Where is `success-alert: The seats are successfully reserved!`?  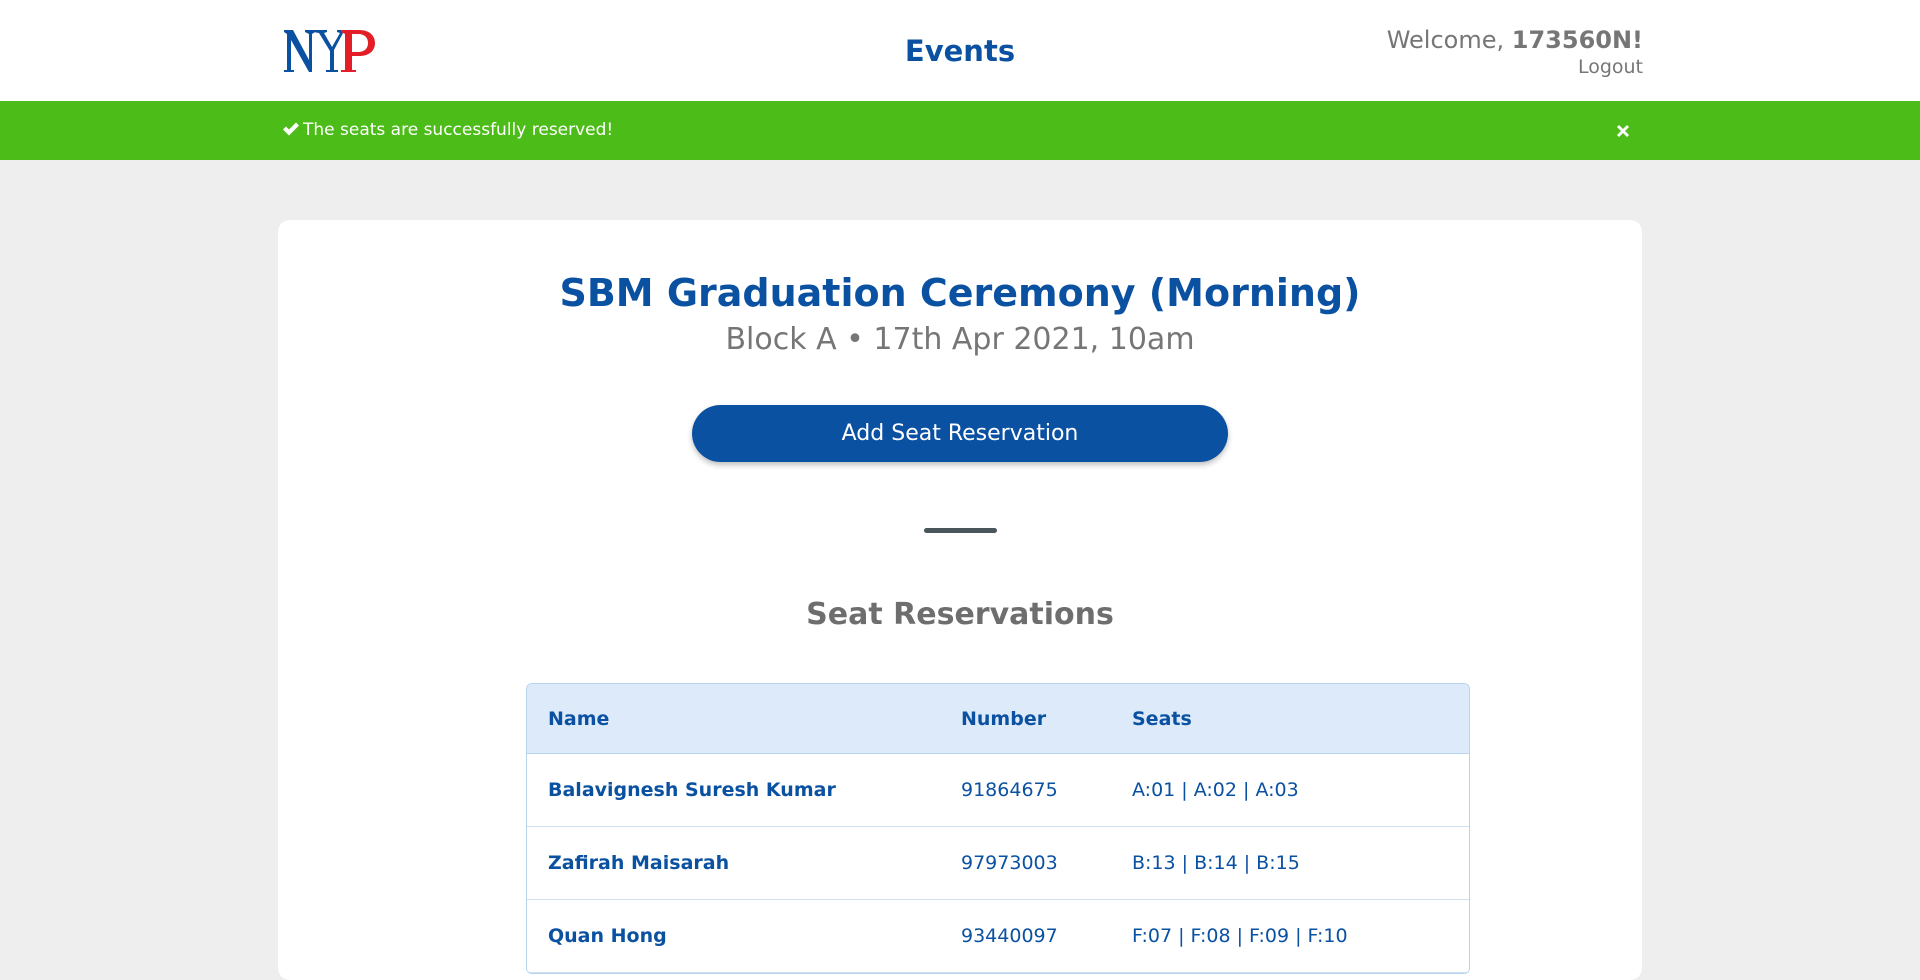 success-alert: The seats are successfully reserved! is located at coordinates (960, 130).